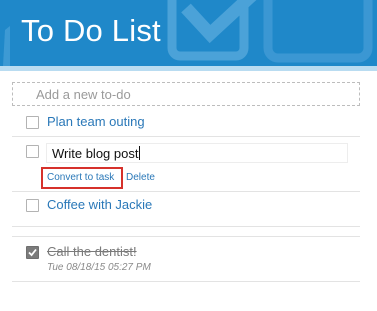  What do you see at coordinates (99, 267) in the screenshot?
I see `completed-timestamp: Tue 08/18/15 05:27 PM` at bounding box center [99, 267].